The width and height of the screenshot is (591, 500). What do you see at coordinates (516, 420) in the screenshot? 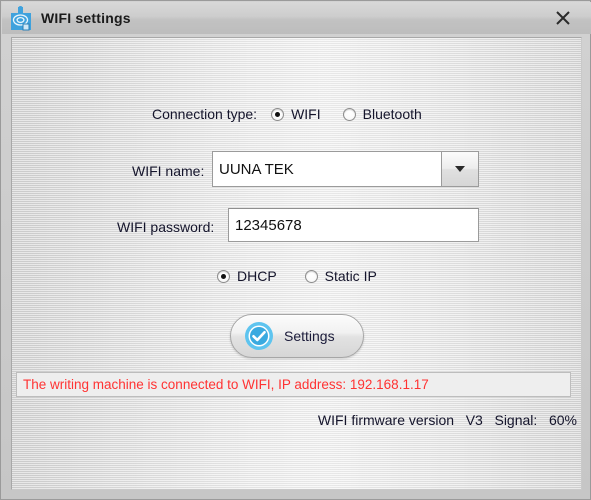
I see `signal-label: Signal:` at bounding box center [516, 420].